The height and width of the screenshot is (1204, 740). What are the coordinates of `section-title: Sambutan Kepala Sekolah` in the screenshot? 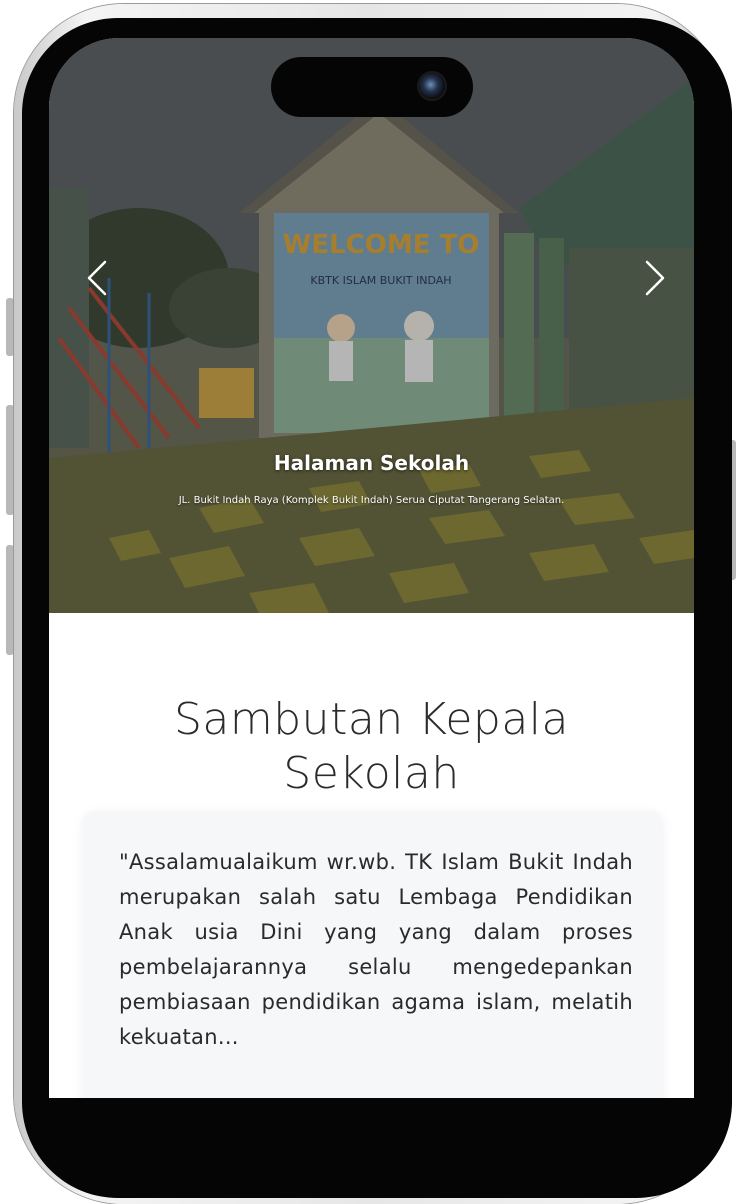 It's located at (371, 746).